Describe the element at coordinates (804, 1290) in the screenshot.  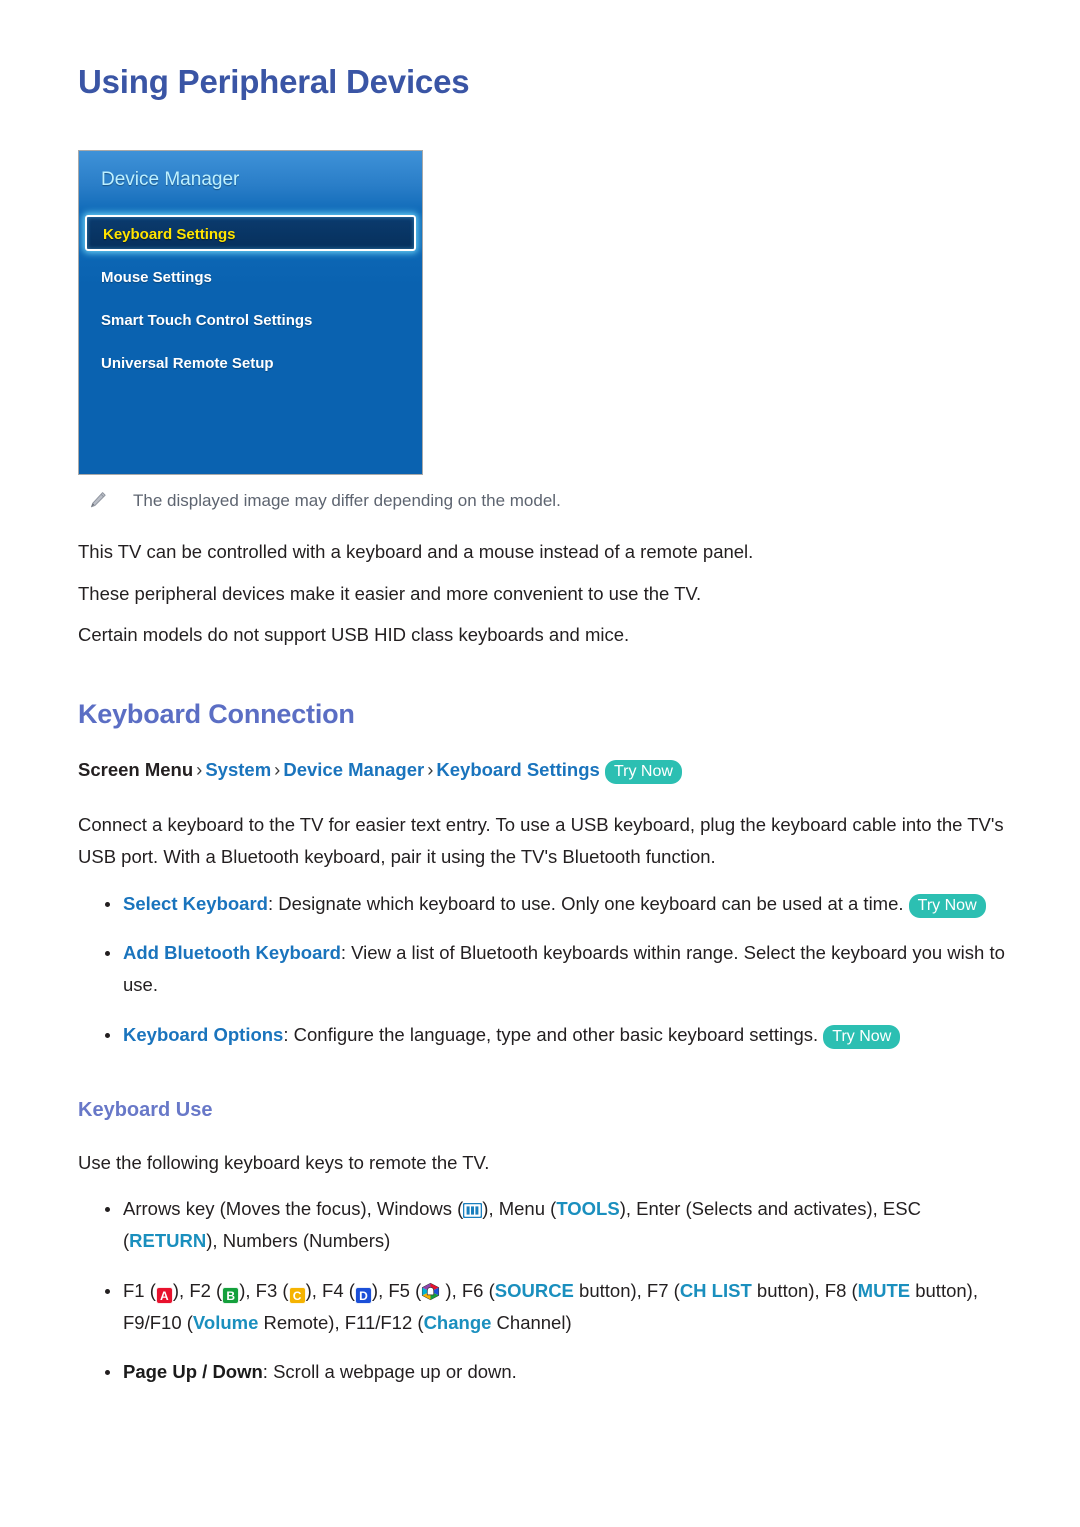
I see `fkeys-f8: button), F8 (` at that location.